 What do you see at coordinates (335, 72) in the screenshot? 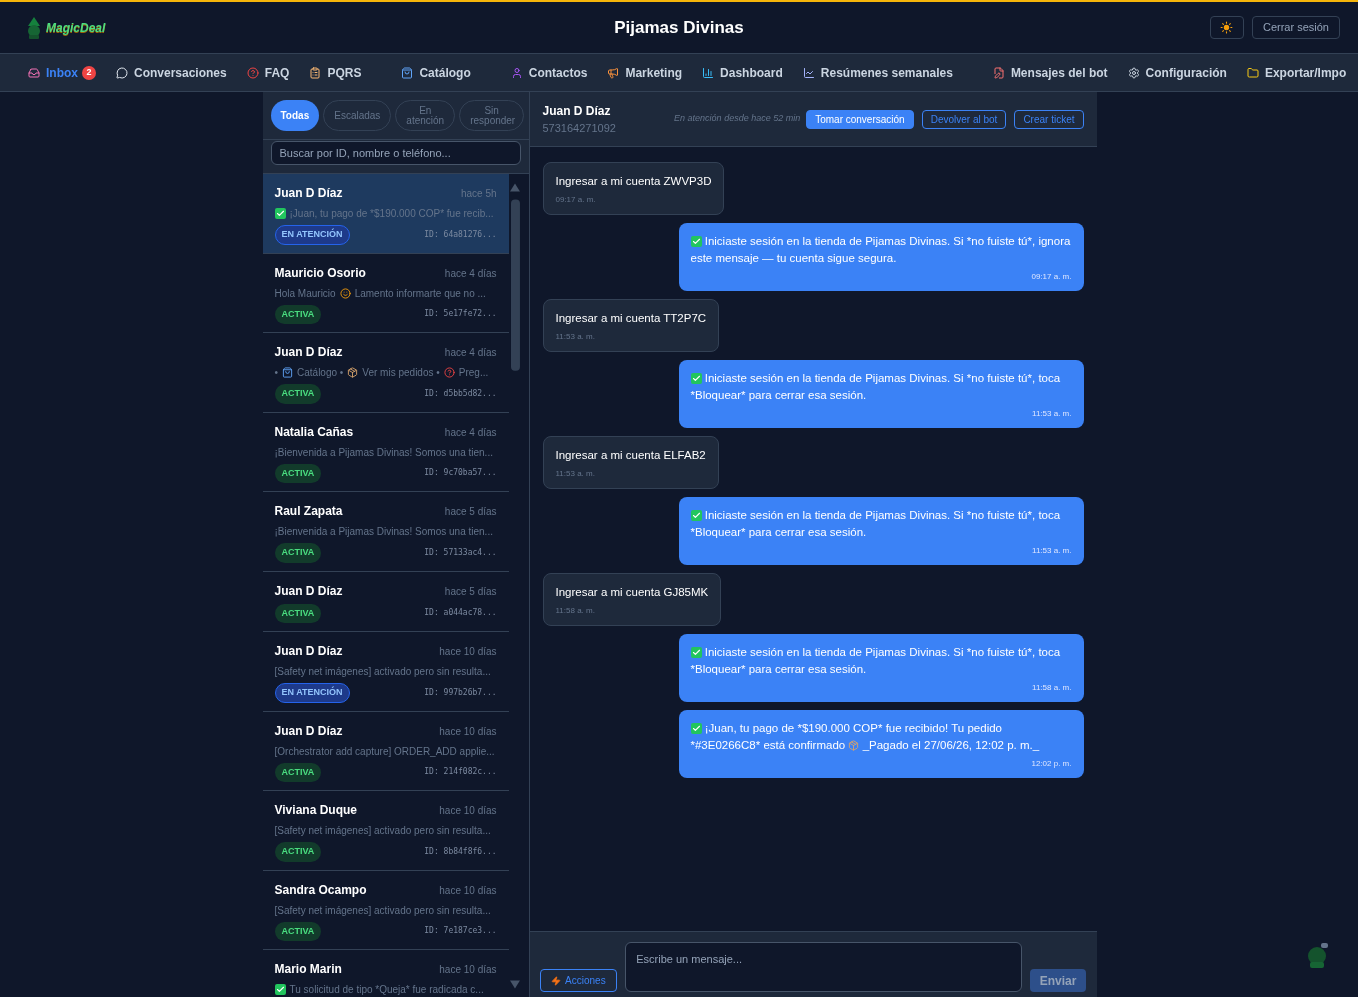
I see `nav-tab: PQRS` at bounding box center [335, 72].